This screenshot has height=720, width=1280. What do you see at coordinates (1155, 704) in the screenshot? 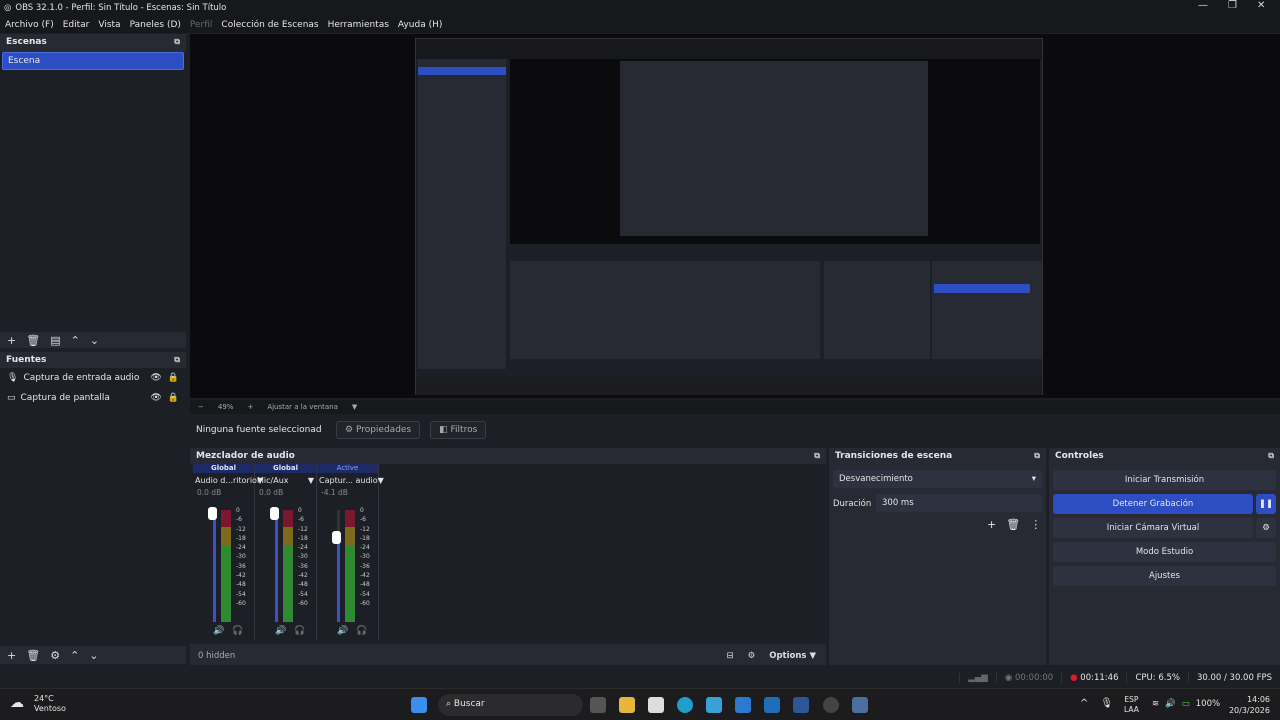
I see `wifi-icon: ≋` at bounding box center [1155, 704].